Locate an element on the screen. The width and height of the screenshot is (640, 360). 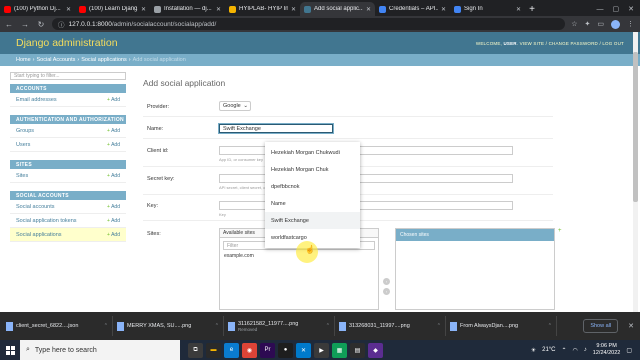
browser-tab: (100) Python Dj... ✕ is located at coordinates (37, 9).